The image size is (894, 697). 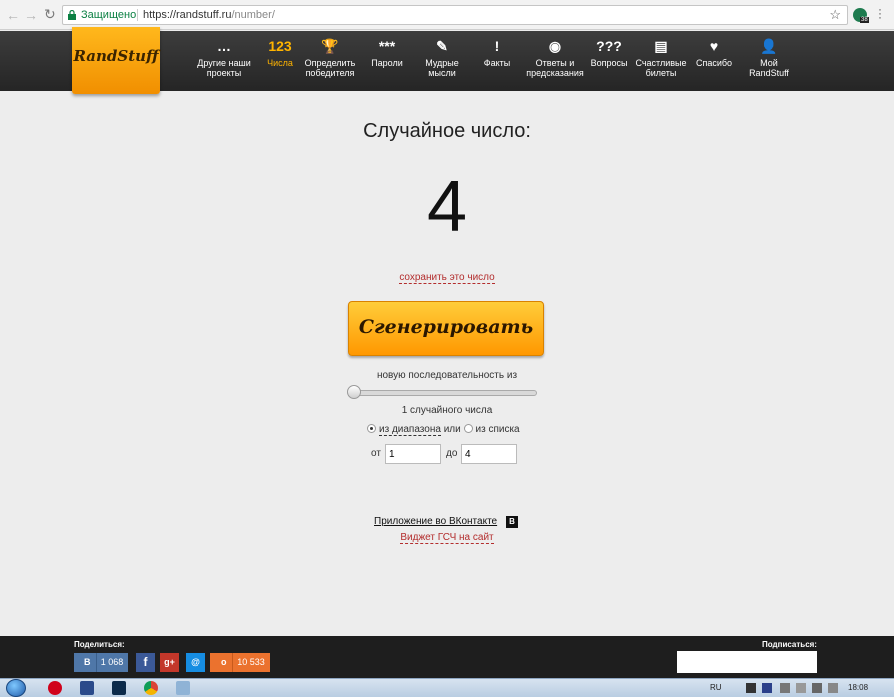 I want to click on vk-share-count: 1 068, so click(x=112, y=662).